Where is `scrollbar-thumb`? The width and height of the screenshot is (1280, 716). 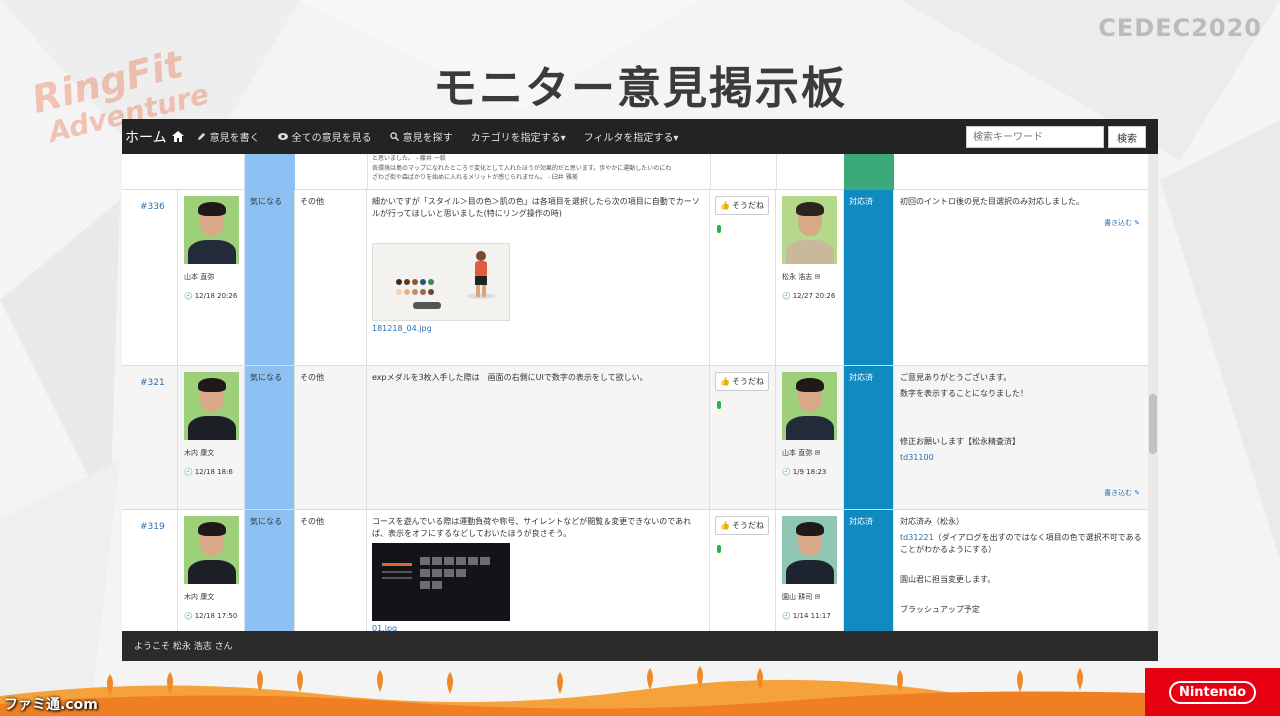
scrollbar-thumb is located at coordinates (1153, 424).